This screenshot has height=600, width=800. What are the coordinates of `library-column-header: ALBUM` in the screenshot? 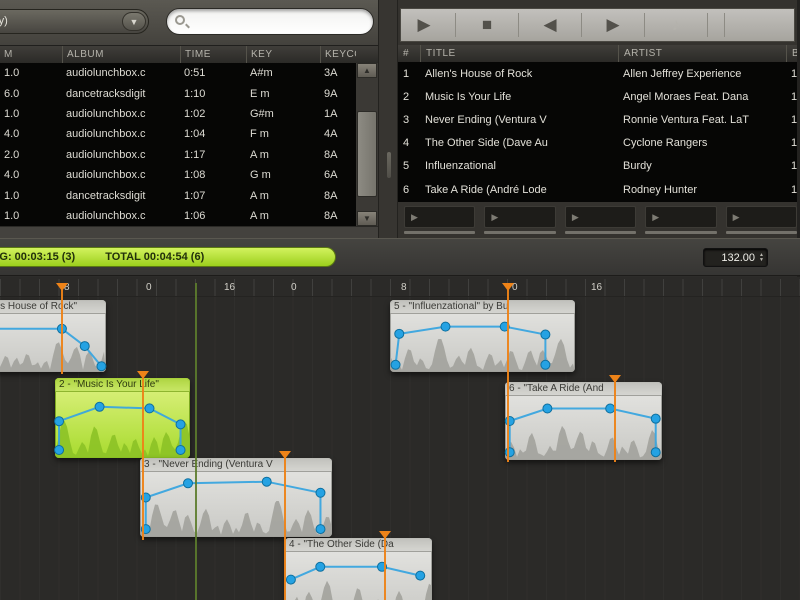 It's located at (121, 54).